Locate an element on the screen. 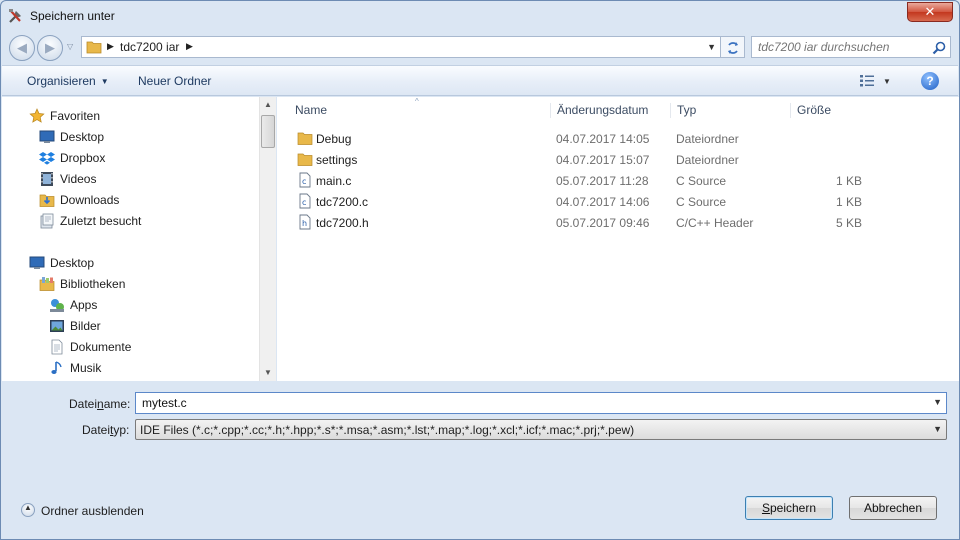 Image resolution: width=960 pixels, height=540 pixels. filetype-label-part: yp: is located at coordinates (121, 430).